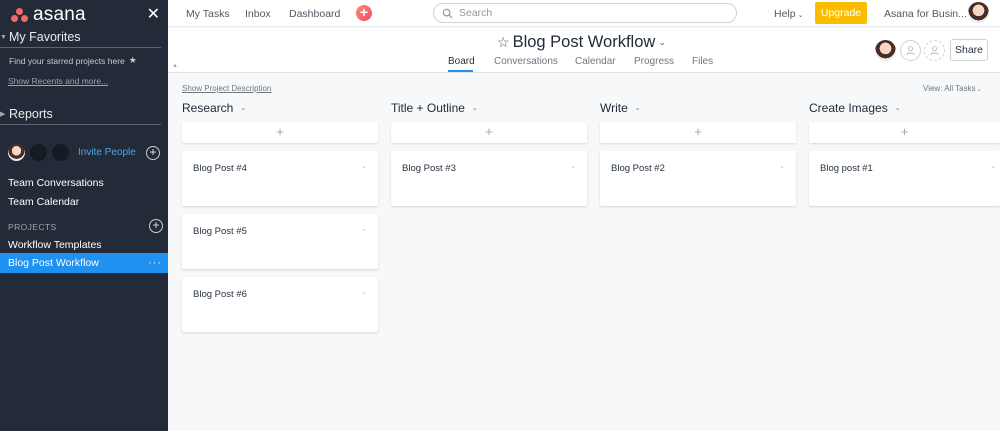  What do you see at coordinates (698, 178) in the screenshot?
I see `task-card: Blog Post #2 ⌄` at bounding box center [698, 178].